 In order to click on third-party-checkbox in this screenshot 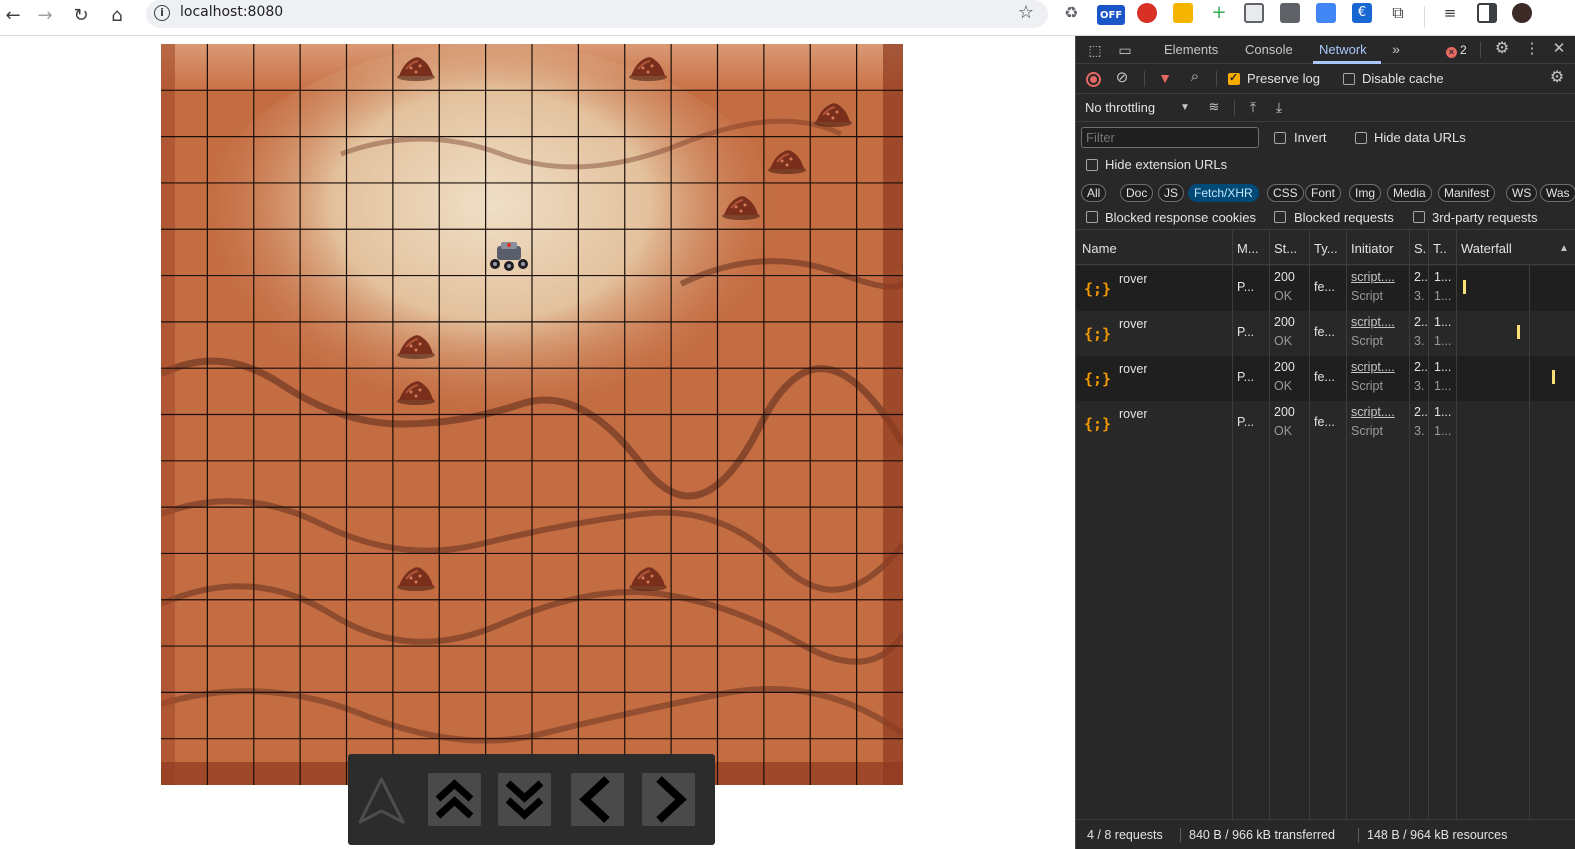, I will do `click(1419, 217)`.